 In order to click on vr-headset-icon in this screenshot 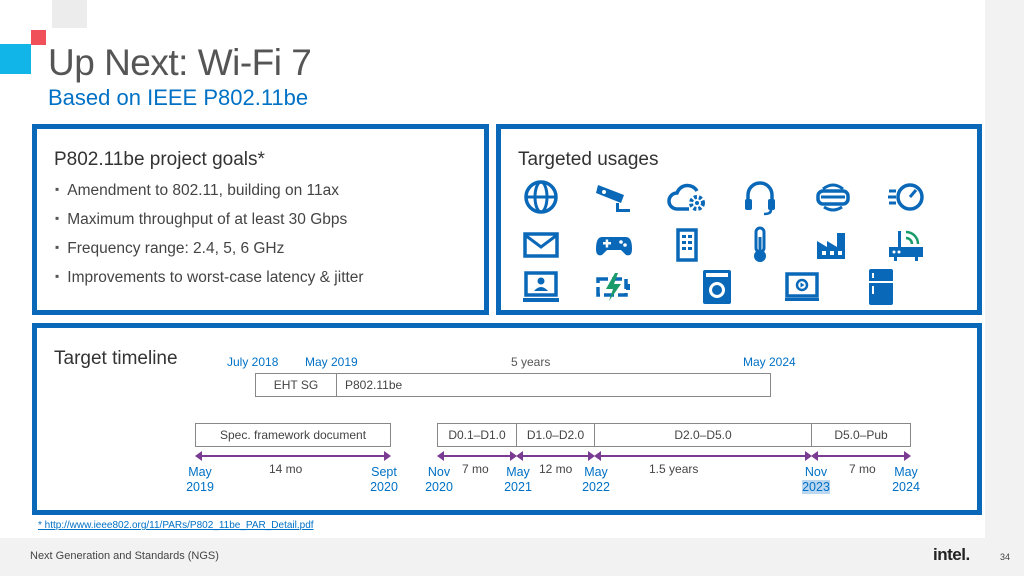, I will do `click(833, 197)`.